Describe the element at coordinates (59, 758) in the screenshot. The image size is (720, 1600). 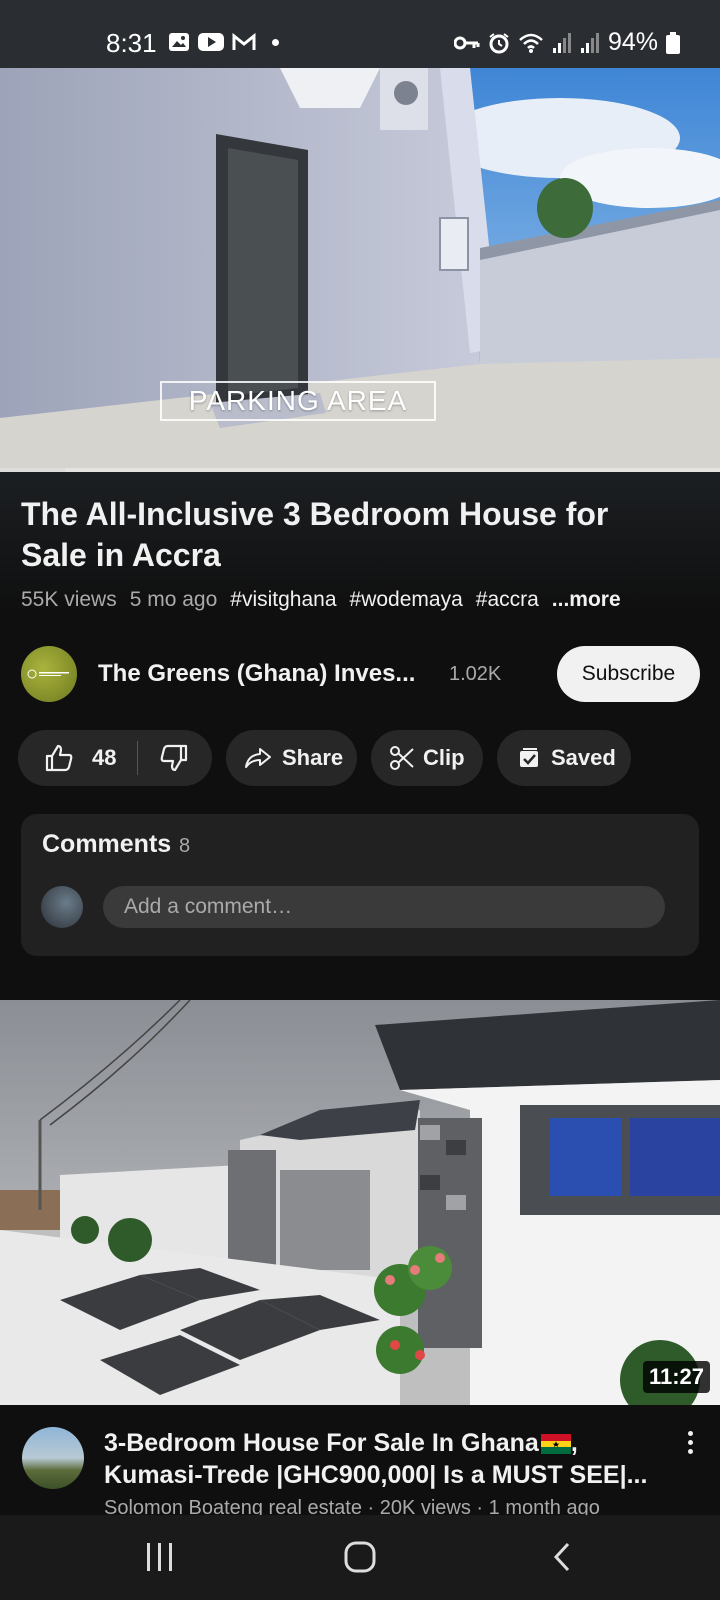
I see `like-icon` at that location.